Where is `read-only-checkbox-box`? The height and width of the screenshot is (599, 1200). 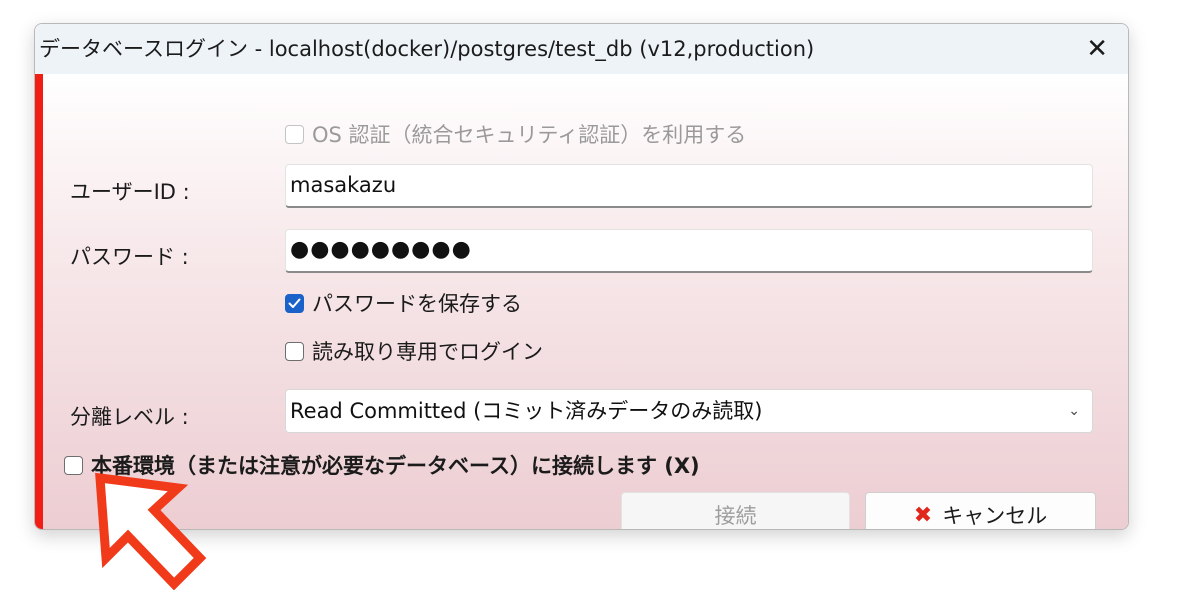 read-only-checkbox-box is located at coordinates (294, 351).